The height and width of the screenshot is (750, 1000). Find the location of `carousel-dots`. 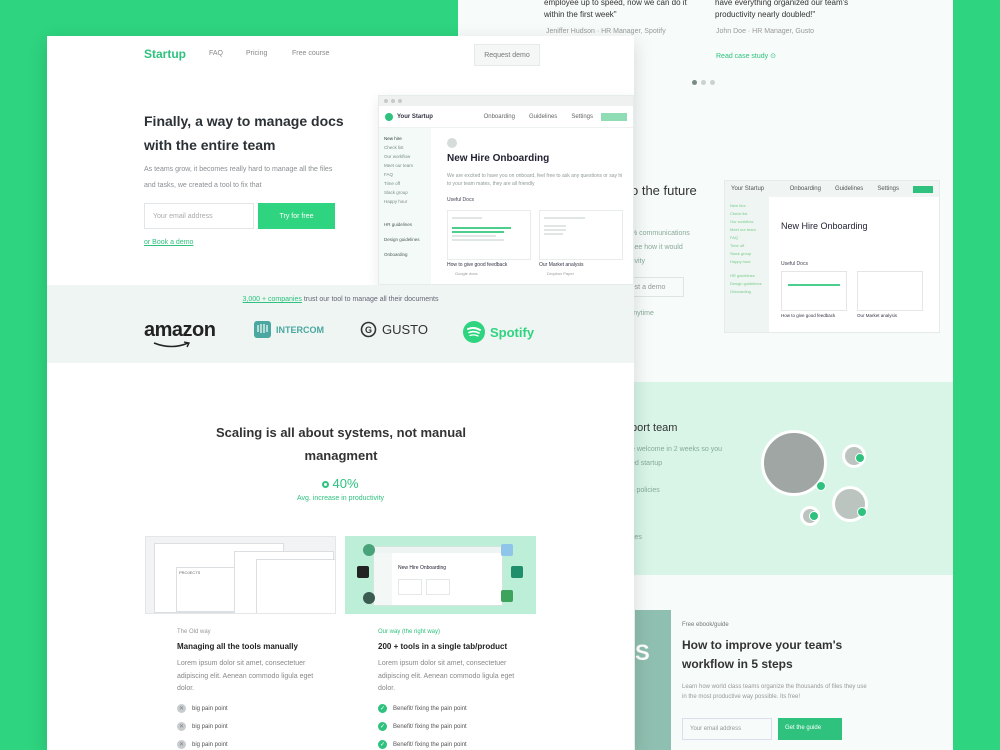

carousel-dots is located at coordinates (703, 82).